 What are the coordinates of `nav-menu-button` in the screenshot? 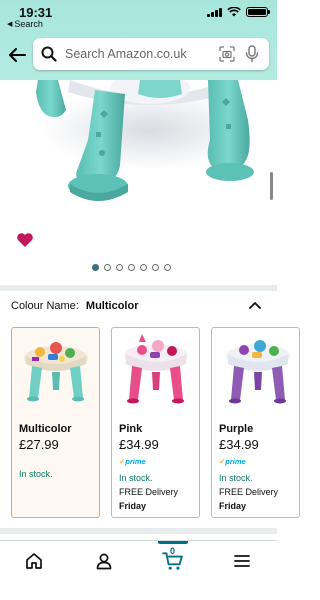 It's located at (242, 561).